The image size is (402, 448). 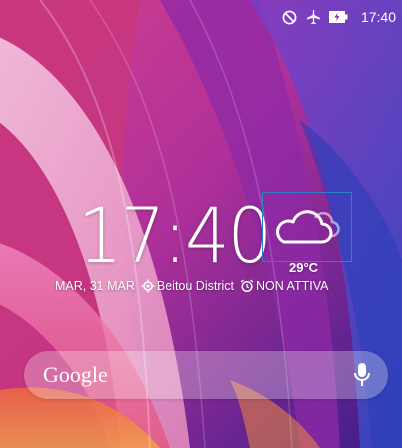 I want to click on status-time: 17:40, so click(x=378, y=17).